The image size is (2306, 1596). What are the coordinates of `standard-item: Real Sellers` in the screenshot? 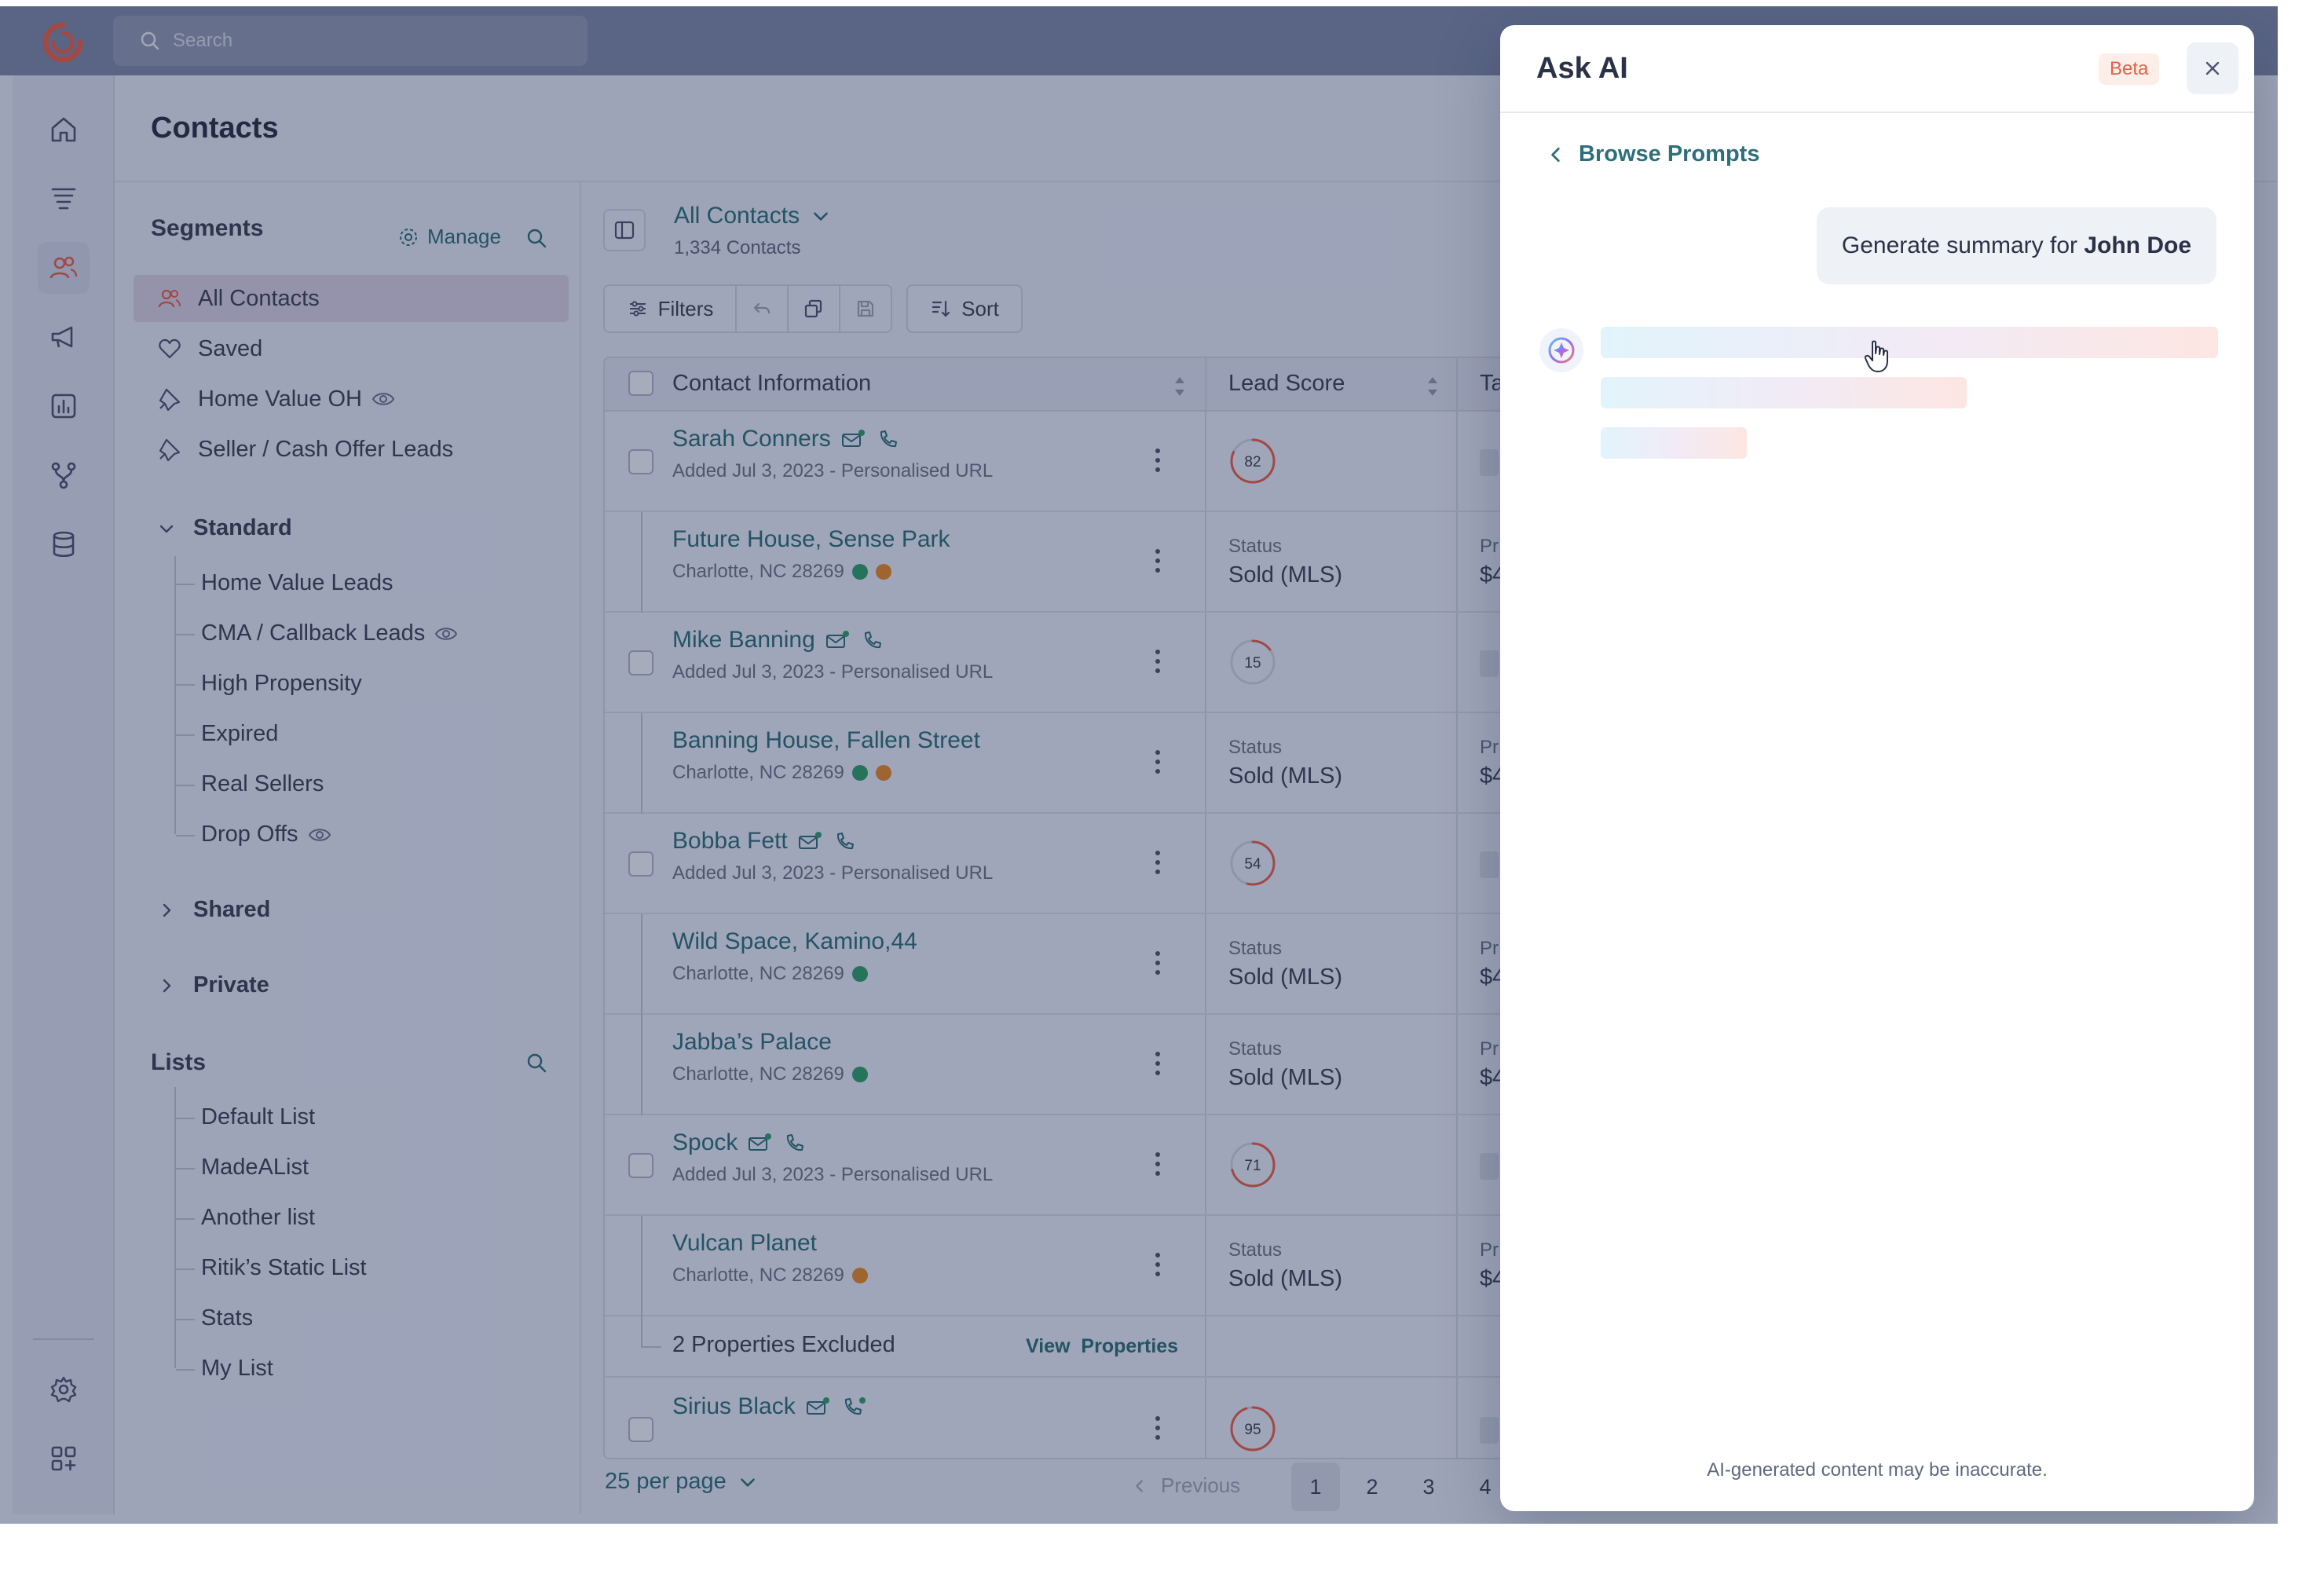 It's located at (250, 784).